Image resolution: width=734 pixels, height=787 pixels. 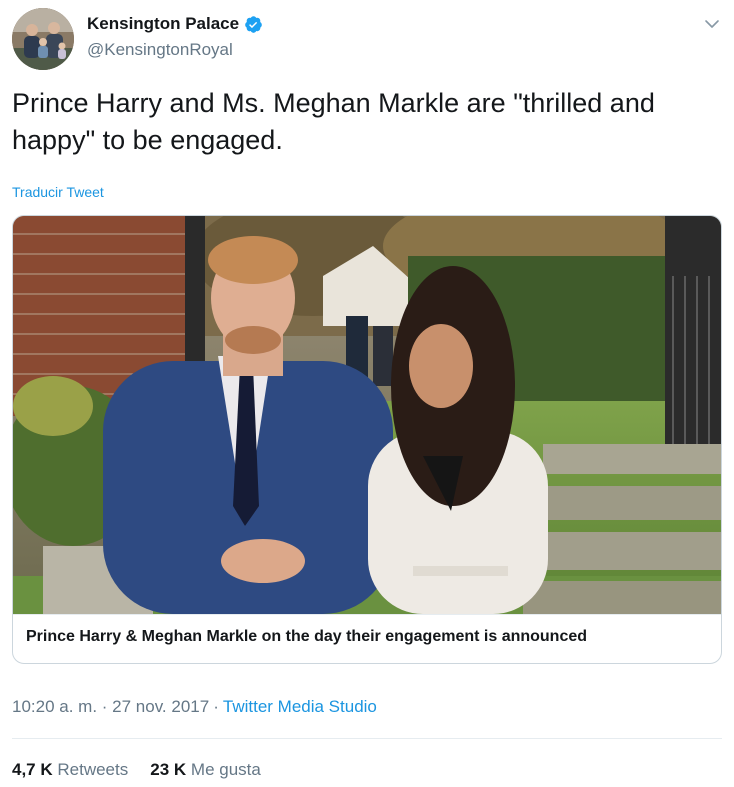 I want to click on translate-tweet-link: Traducir Tweet, so click(x=58, y=192).